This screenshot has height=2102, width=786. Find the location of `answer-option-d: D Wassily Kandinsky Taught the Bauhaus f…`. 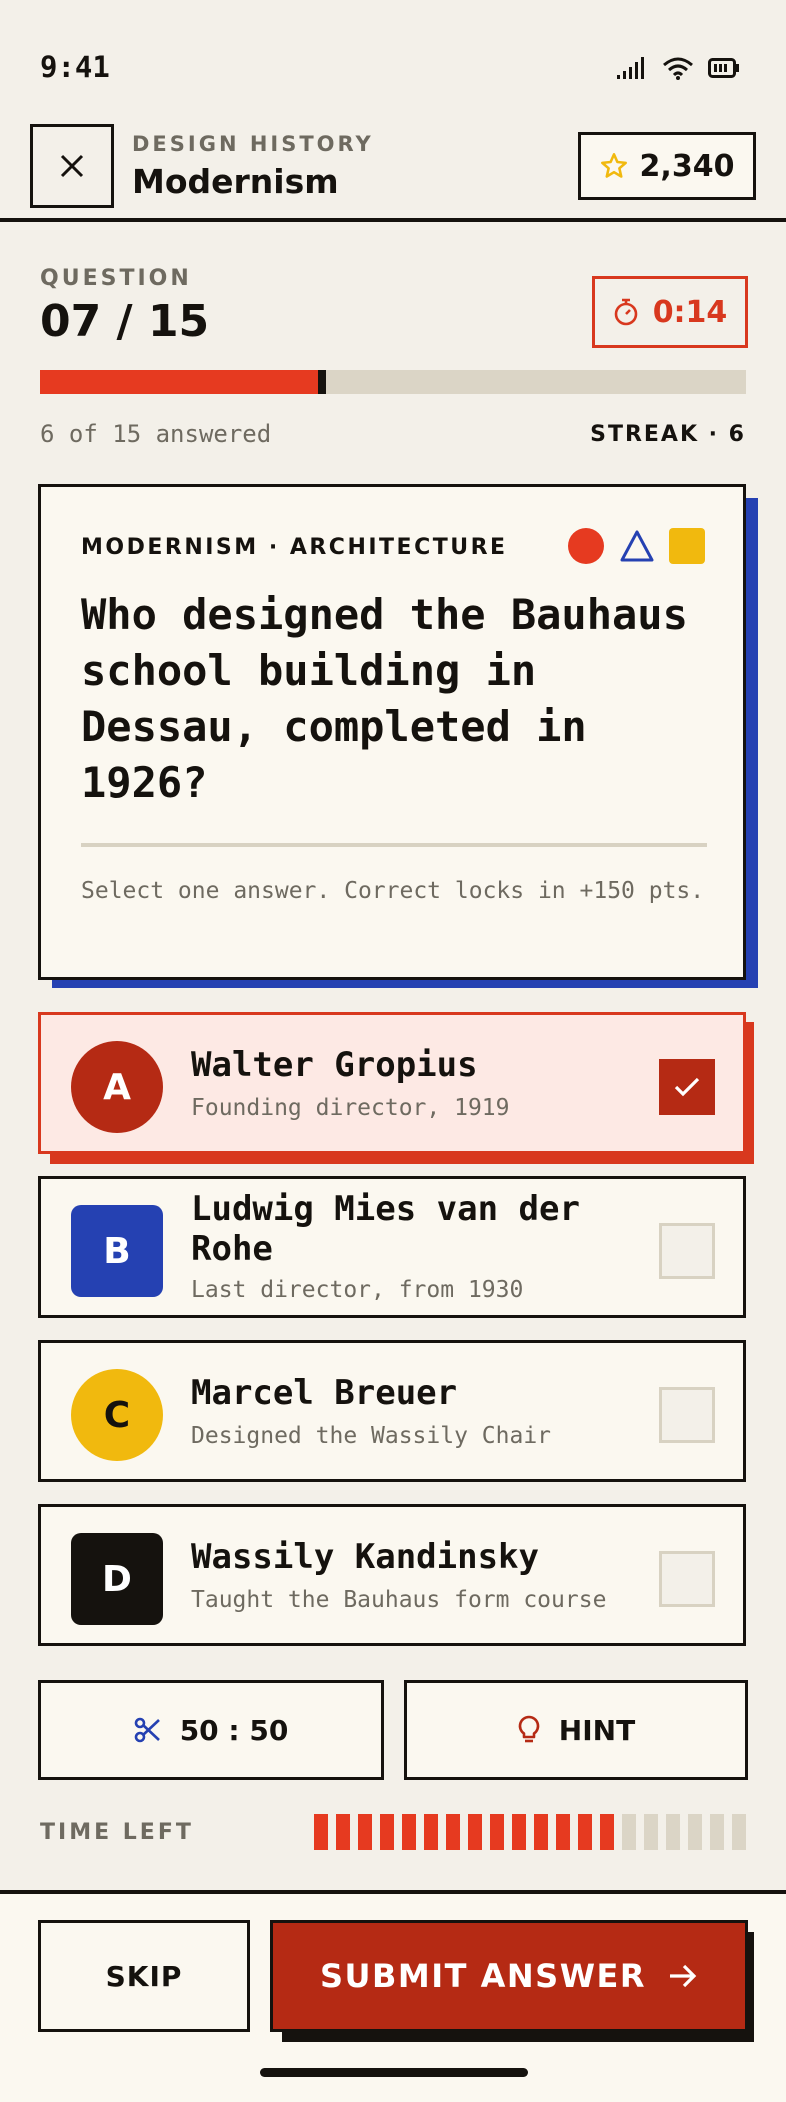

answer-option-d: D Wassily Kandinsky Taught the Bauhaus f… is located at coordinates (392, 1575).